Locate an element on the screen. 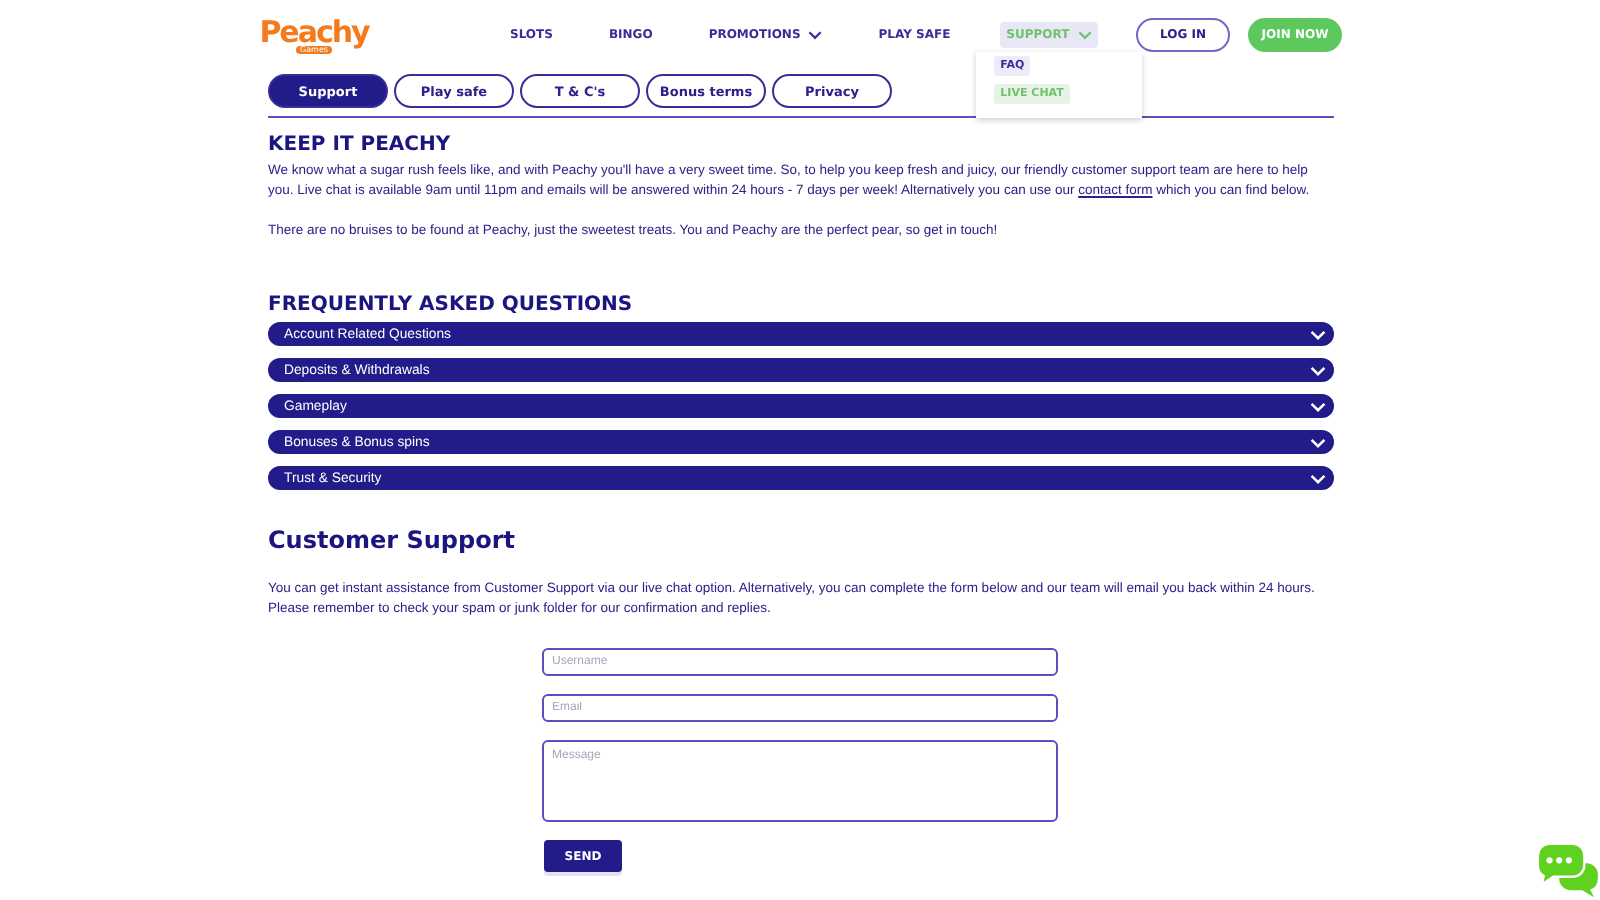 This screenshot has height=900, width=1600. section-heading: FREQUENTLY ASKED QUESTIONS is located at coordinates (451, 306).